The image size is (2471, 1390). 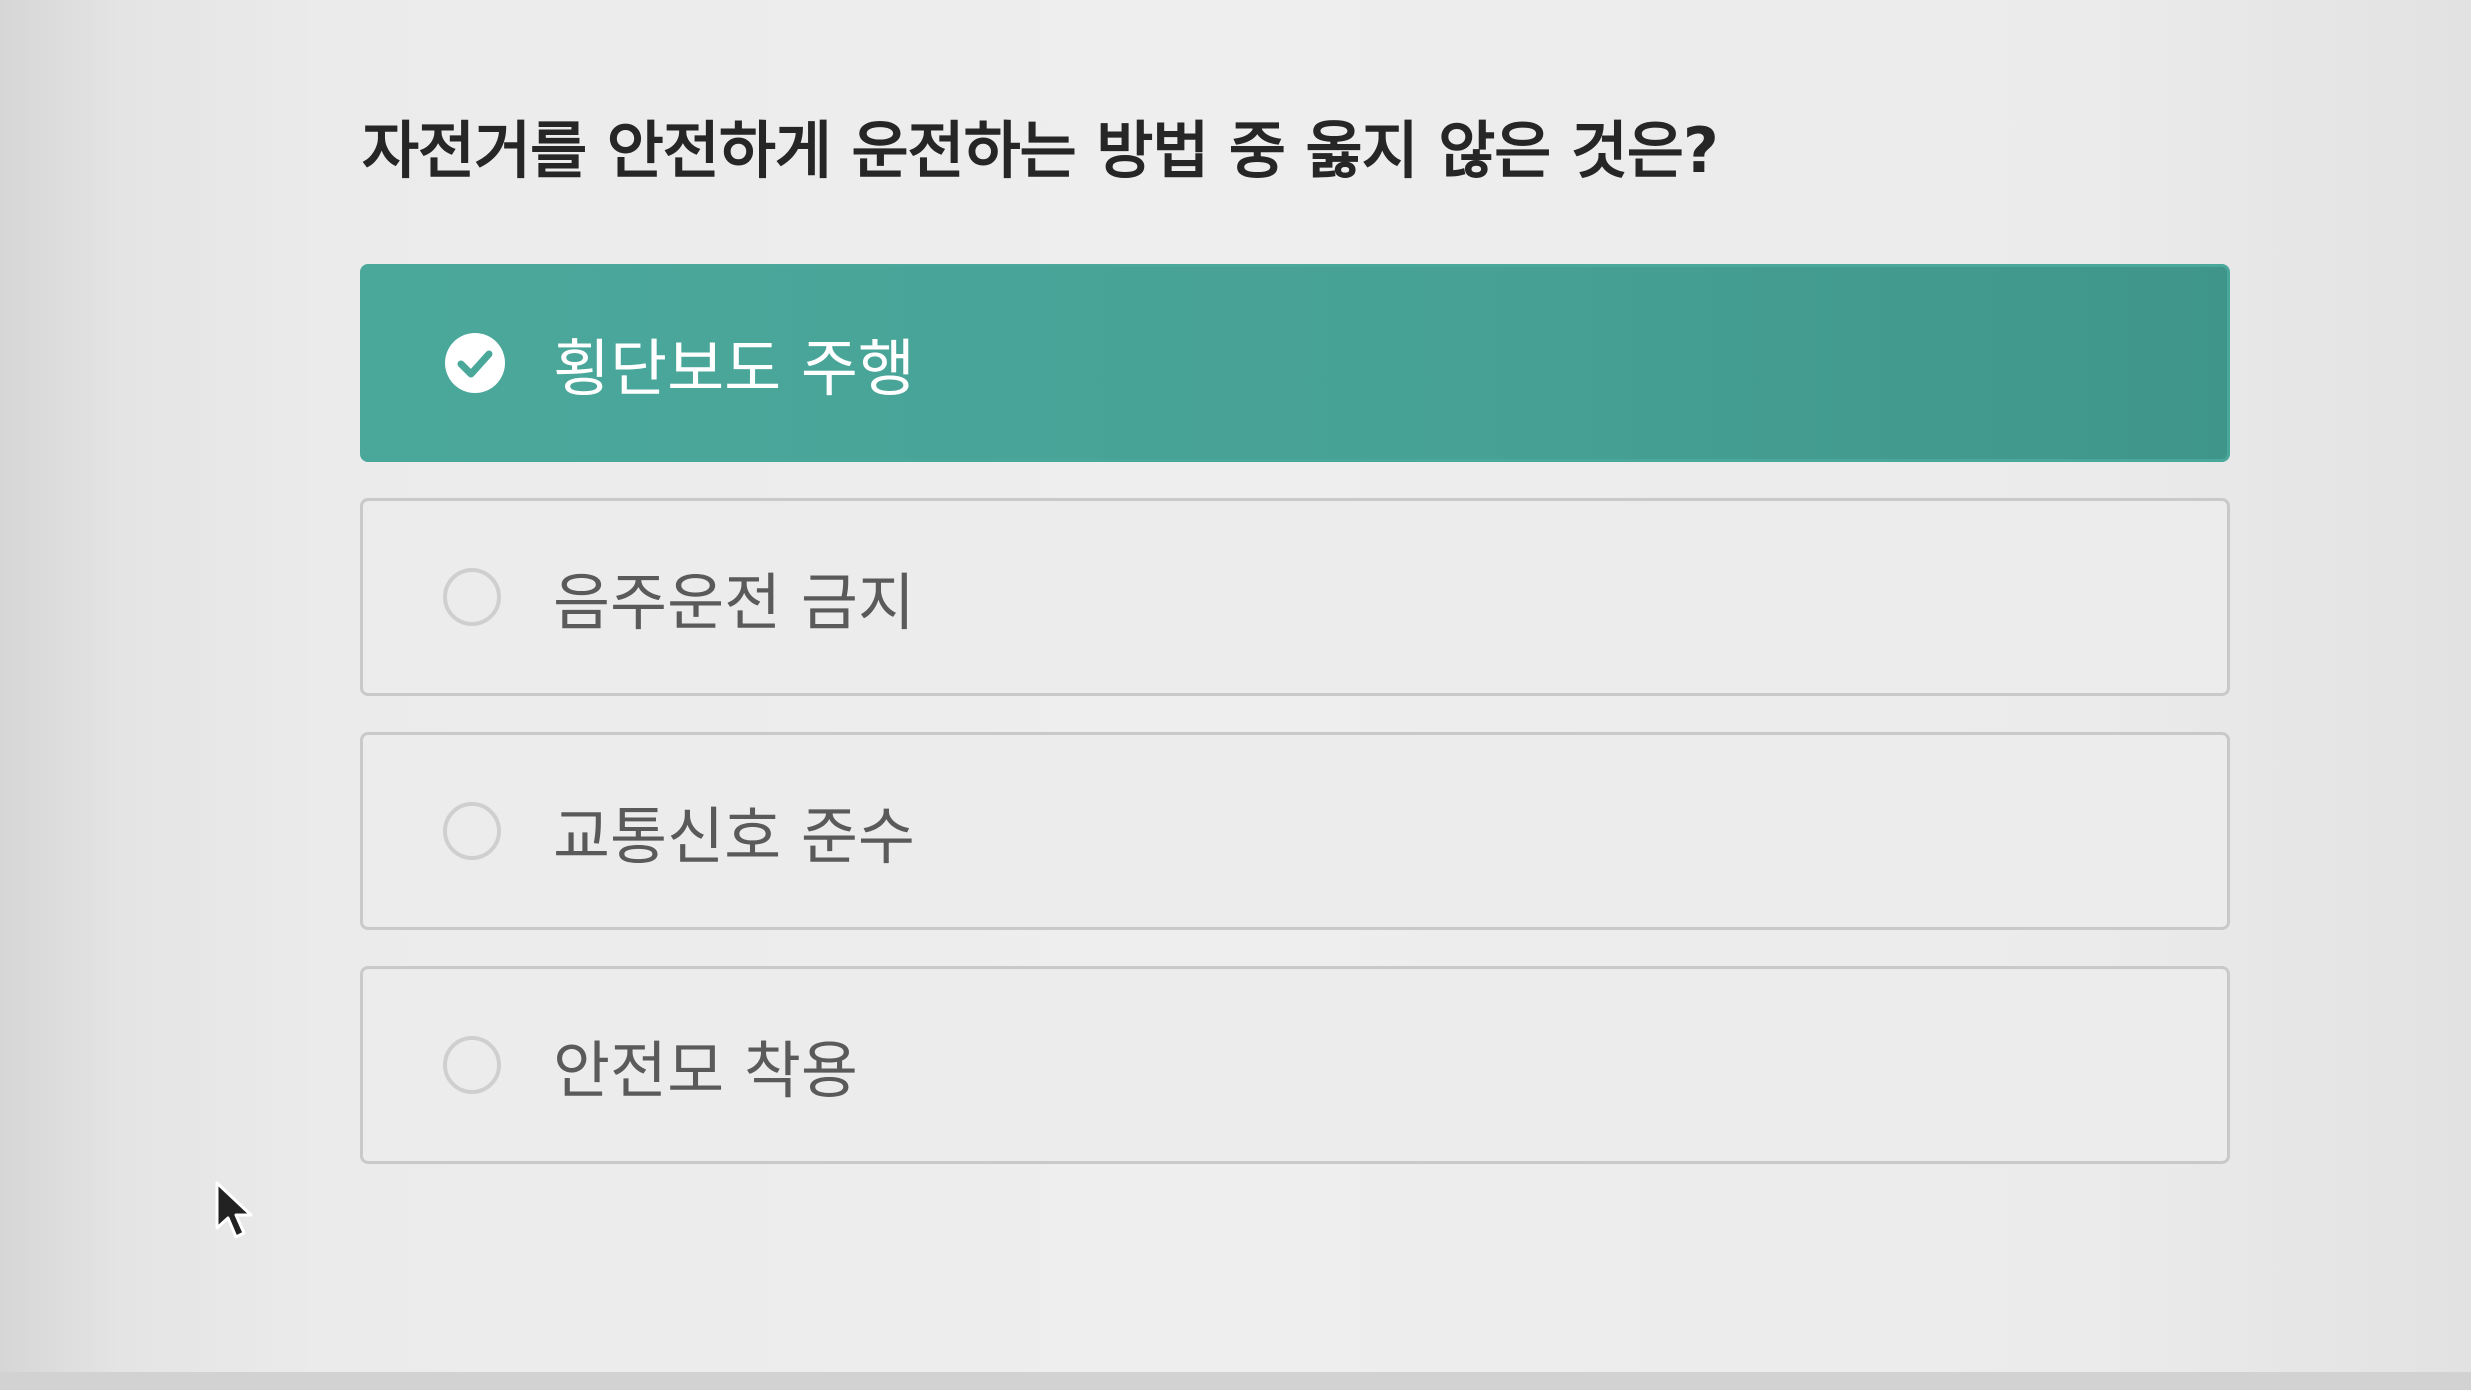 What do you see at coordinates (475, 363) in the screenshot?
I see `check-circle-icon` at bounding box center [475, 363].